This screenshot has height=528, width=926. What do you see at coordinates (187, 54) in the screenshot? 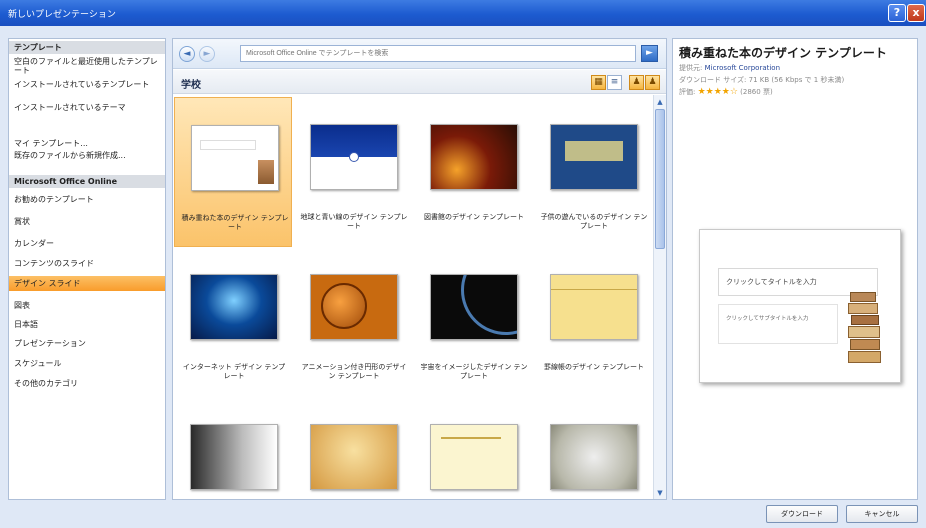
I see `back-icon: ◄` at bounding box center [187, 54].